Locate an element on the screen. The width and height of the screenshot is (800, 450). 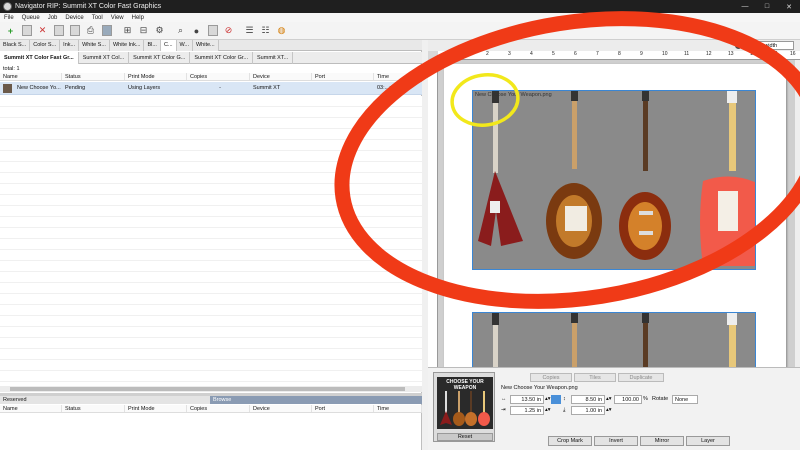
close-button: ✕ is located at coordinates (789, 6).